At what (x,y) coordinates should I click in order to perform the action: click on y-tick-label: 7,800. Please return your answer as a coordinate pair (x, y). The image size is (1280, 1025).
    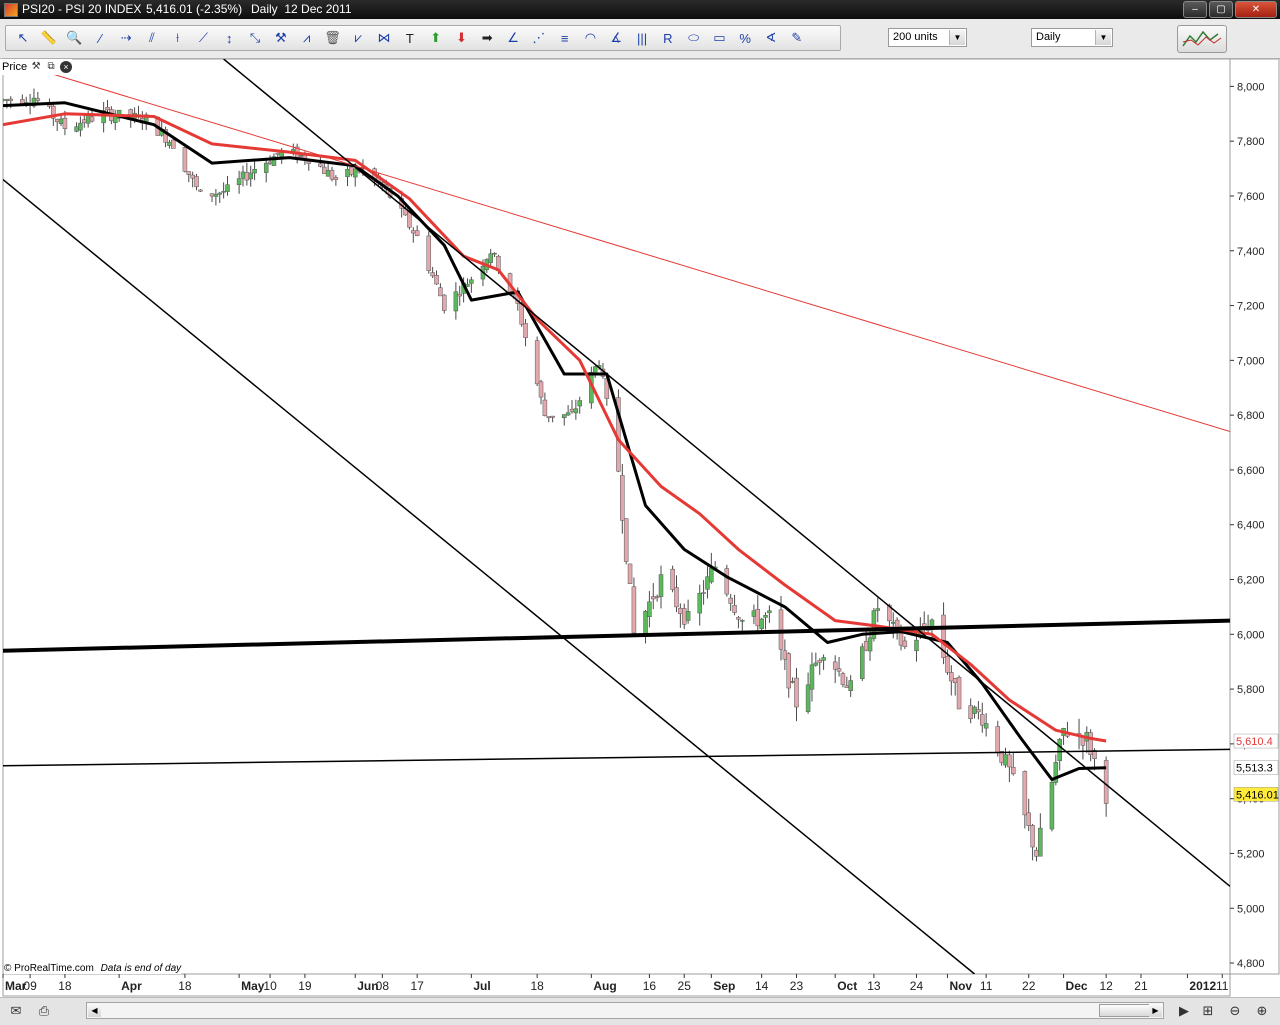
    Looking at the image, I should click on (1251, 142).